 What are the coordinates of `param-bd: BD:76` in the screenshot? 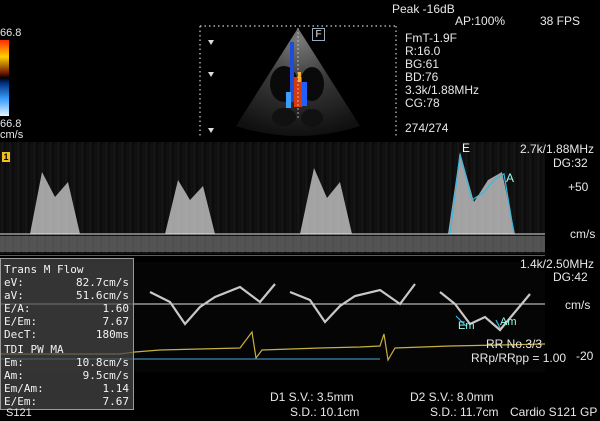 It's located at (422, 77).